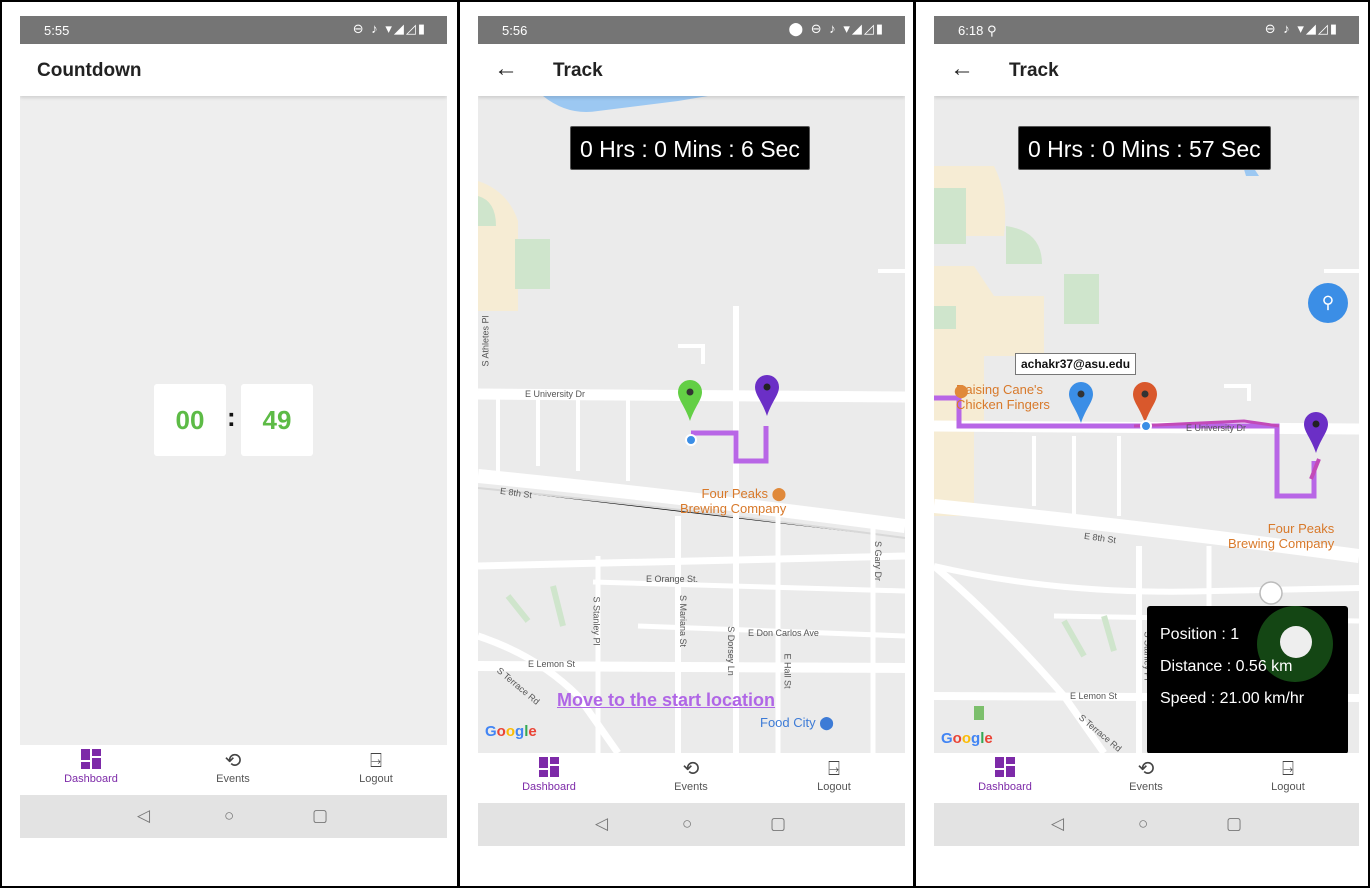 The image size is (1370, 888). What do you see at coordinates (666, 700) in the screenshot?
I see `move-to-start-link: Move to the start location` at bounding box center [666, 700].